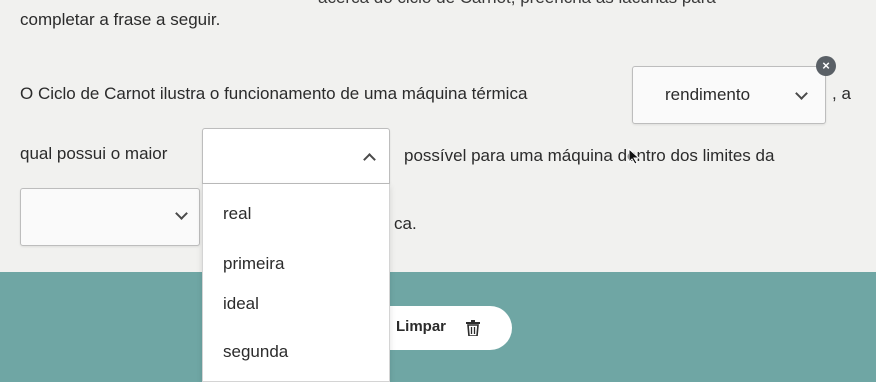 The image size is (876, 382). Describe the element at coordinates (120, 19) in the screenshot. I see `instruction-text: completar a frase a seguir.` at that location.